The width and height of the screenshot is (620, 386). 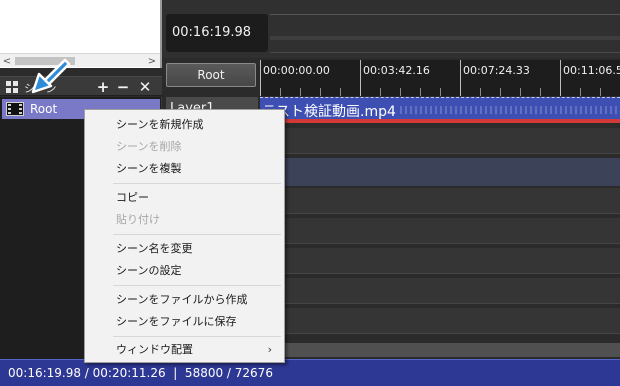 What do you see at coordinates (184, 300) in the screenshot?
I see `menu-item-create-scene-from-file: シーンをファイルから作成` at bounding box center [184, 300].